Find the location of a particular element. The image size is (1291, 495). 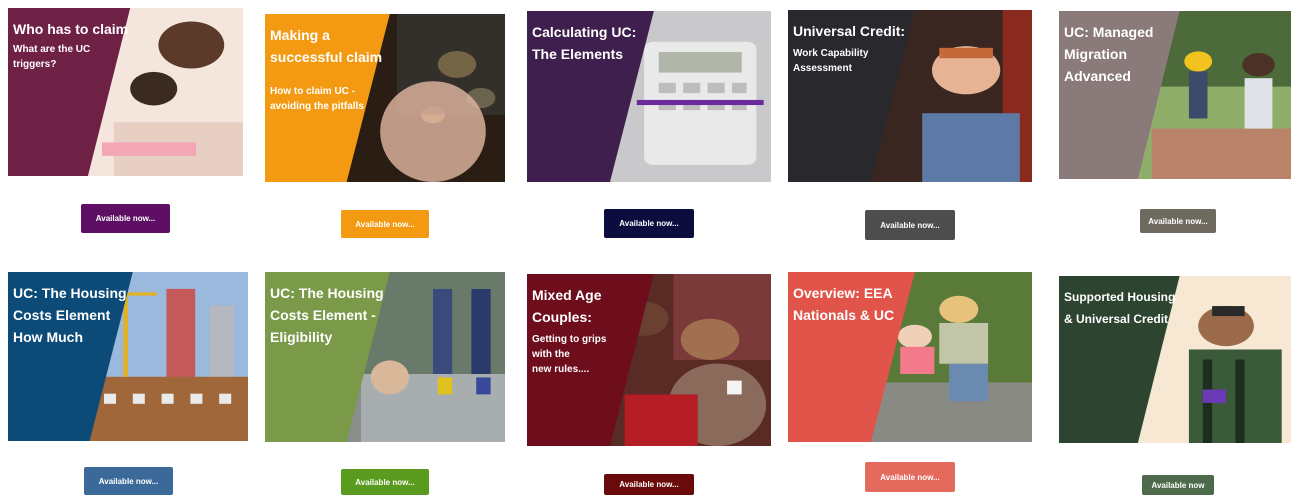

course-title: Overview: EEA Nationals & UC is located at coordinates (844, 304).